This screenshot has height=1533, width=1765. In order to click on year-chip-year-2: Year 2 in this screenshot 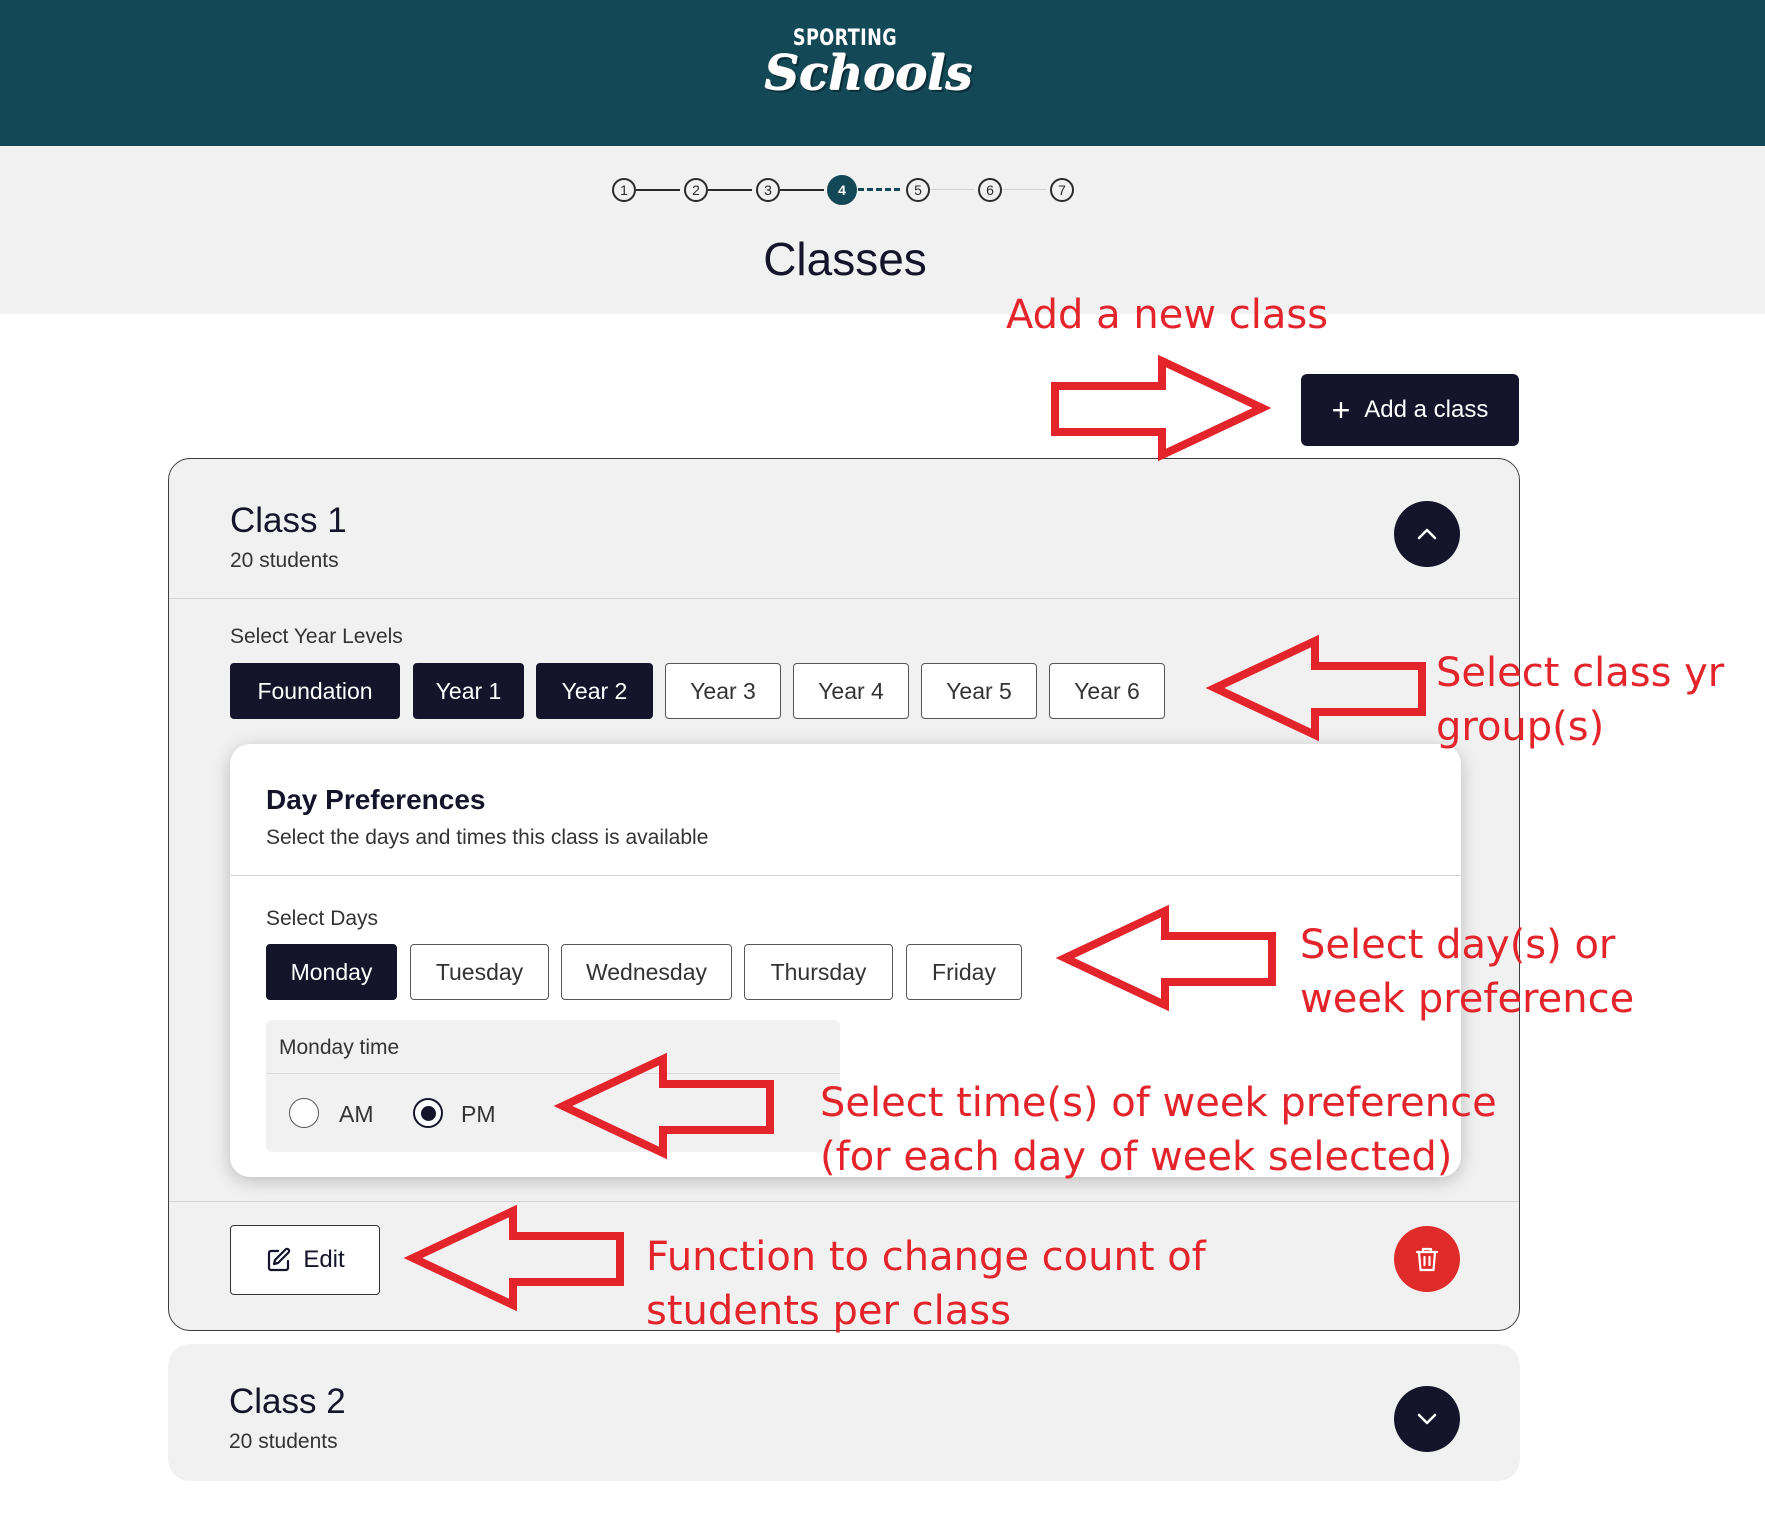, I will do `click(594, 691)`.